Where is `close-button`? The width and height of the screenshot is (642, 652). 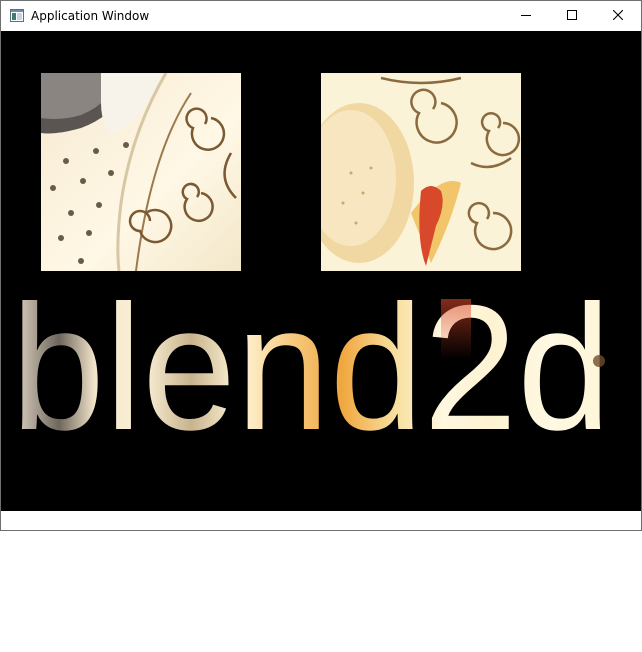
close-button is located at coordinates (618, 16).